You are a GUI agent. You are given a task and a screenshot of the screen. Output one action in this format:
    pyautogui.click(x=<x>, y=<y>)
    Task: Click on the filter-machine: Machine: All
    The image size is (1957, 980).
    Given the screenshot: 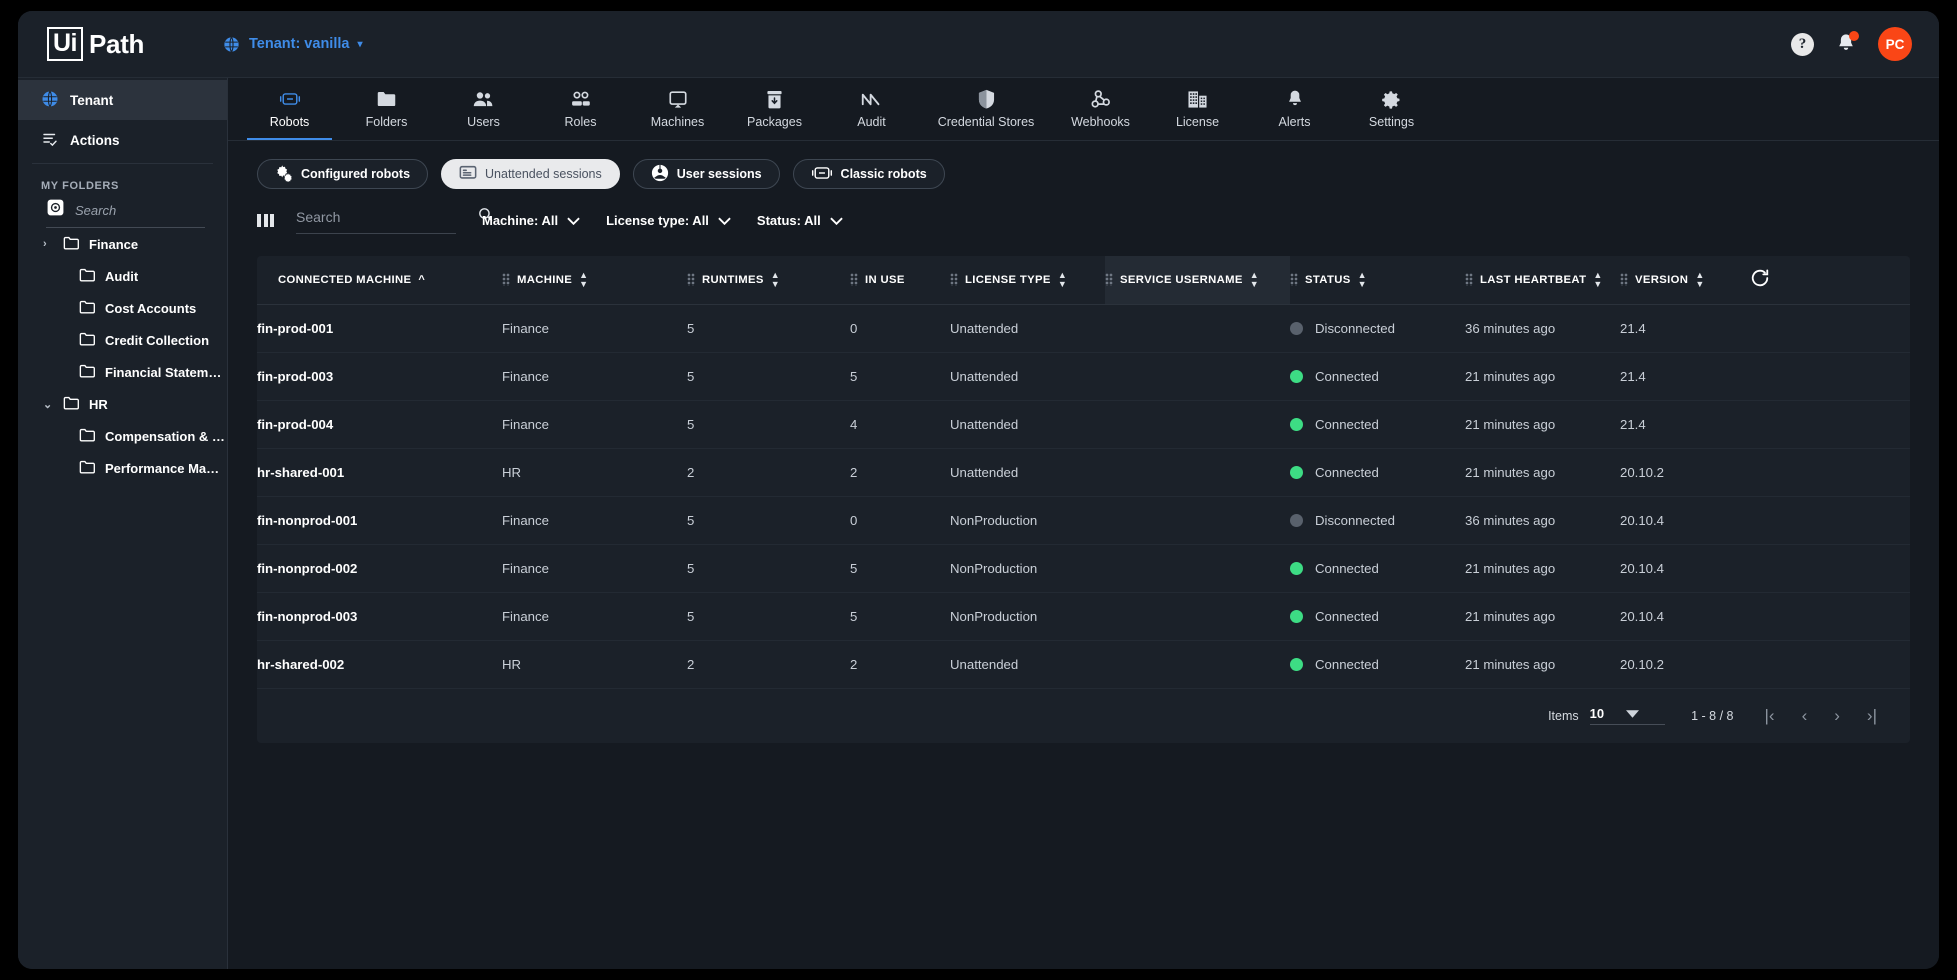 What is the action you would take?
    pyautogui.click(x=531, y=220)
    